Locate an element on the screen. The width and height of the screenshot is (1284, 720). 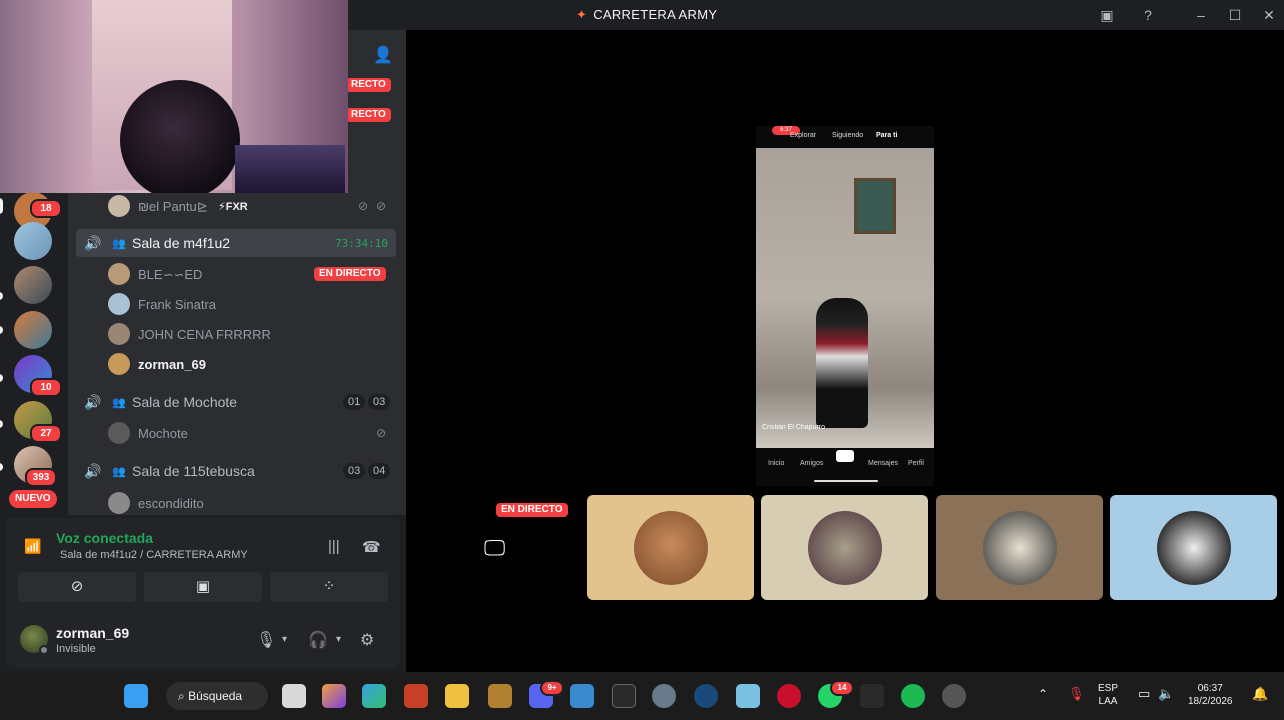
stream-tile-screen: EN DIRECTO 🖵 is located at coordinates (497, 547).